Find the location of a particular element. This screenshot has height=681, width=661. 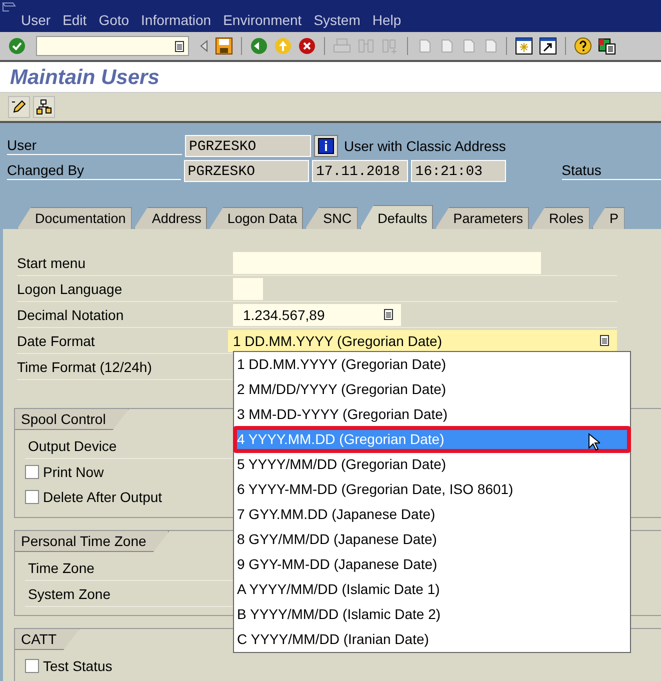

pencil-icon is located at coordinates (19, 107).